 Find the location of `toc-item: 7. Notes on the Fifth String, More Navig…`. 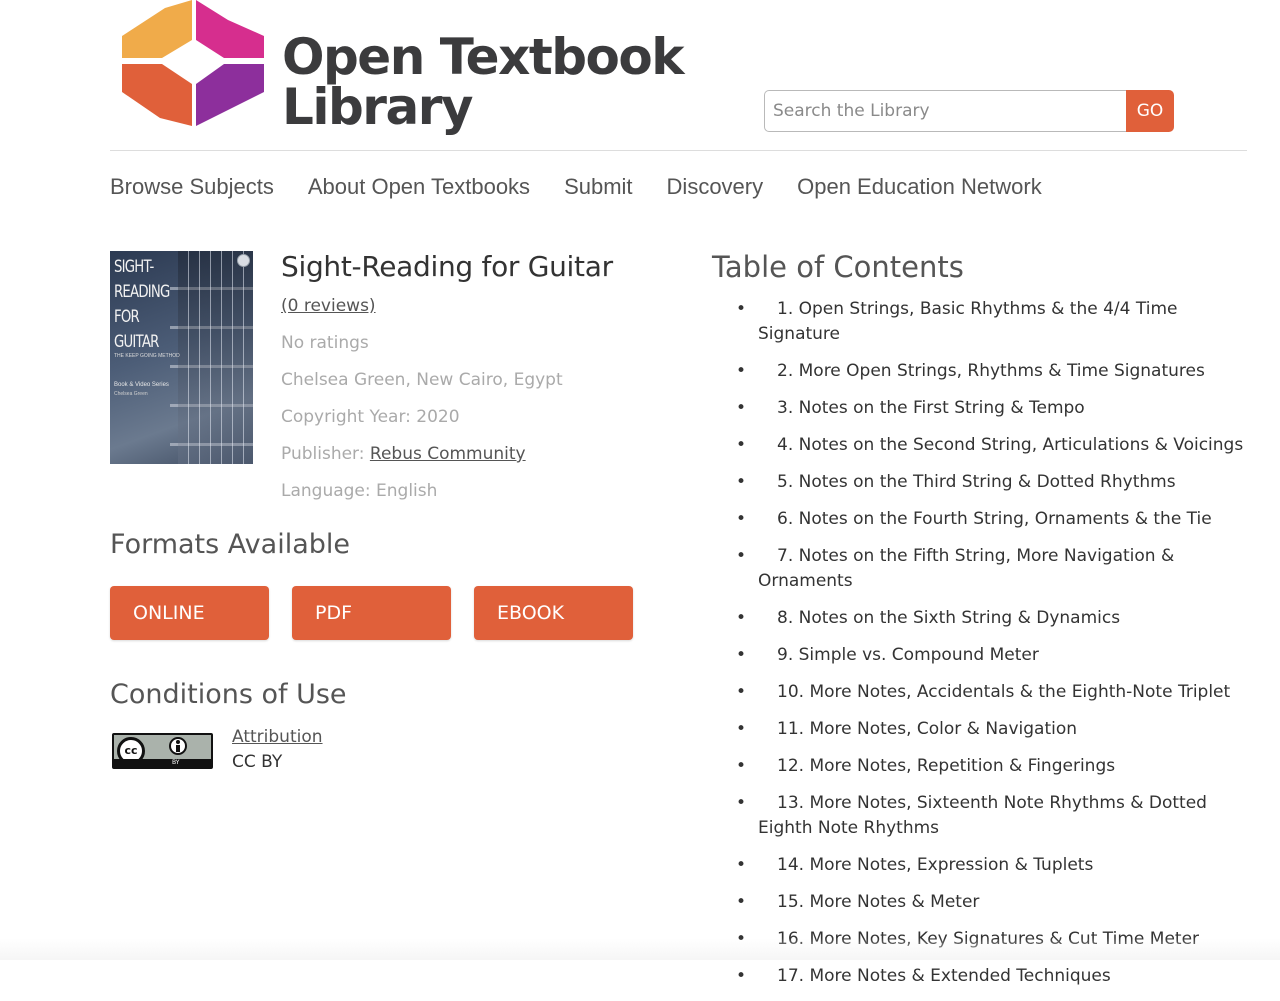

toc-item: 7. Notes on the Fifth String, More Navig… is located at coordinates (997, 569).